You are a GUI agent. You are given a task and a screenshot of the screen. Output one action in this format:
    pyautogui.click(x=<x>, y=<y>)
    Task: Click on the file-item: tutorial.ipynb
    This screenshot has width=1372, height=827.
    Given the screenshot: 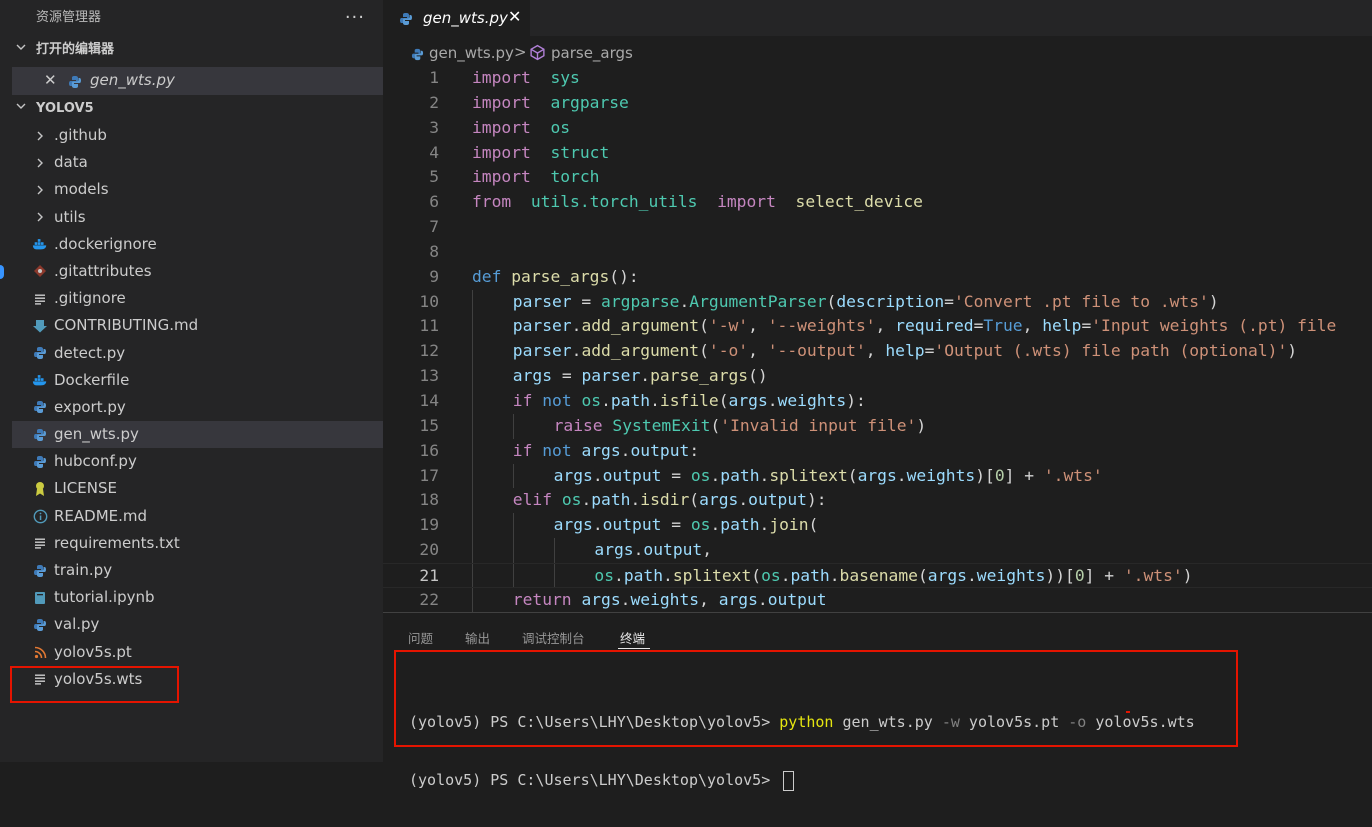 What is the action you would take?
    pyautogui.click(x=191, y=597)
    